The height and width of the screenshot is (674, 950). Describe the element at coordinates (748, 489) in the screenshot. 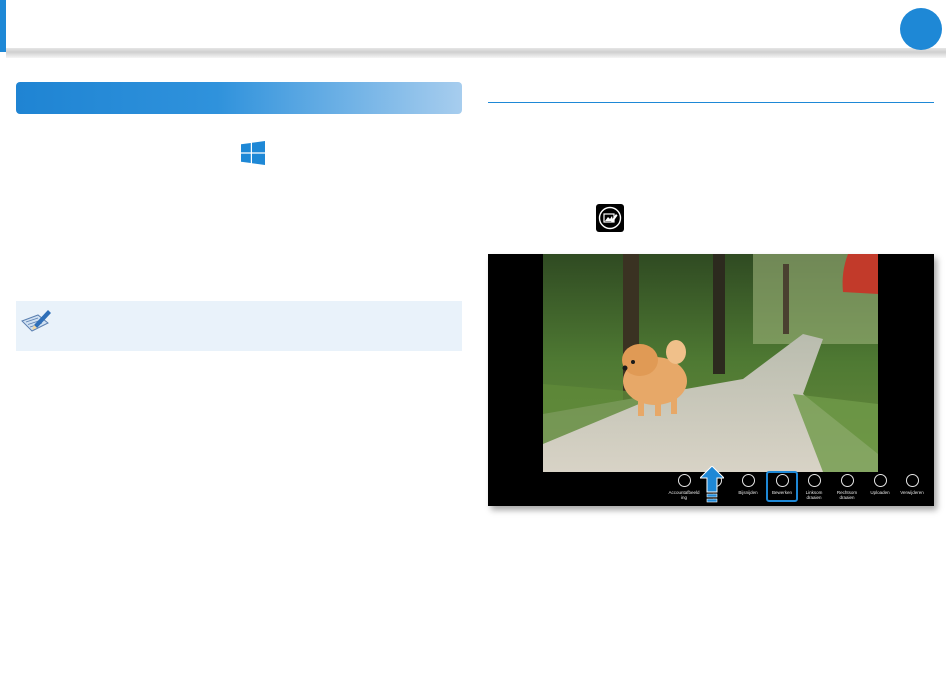

I see `appbar-crop-button: Bijsnijden` at that location.